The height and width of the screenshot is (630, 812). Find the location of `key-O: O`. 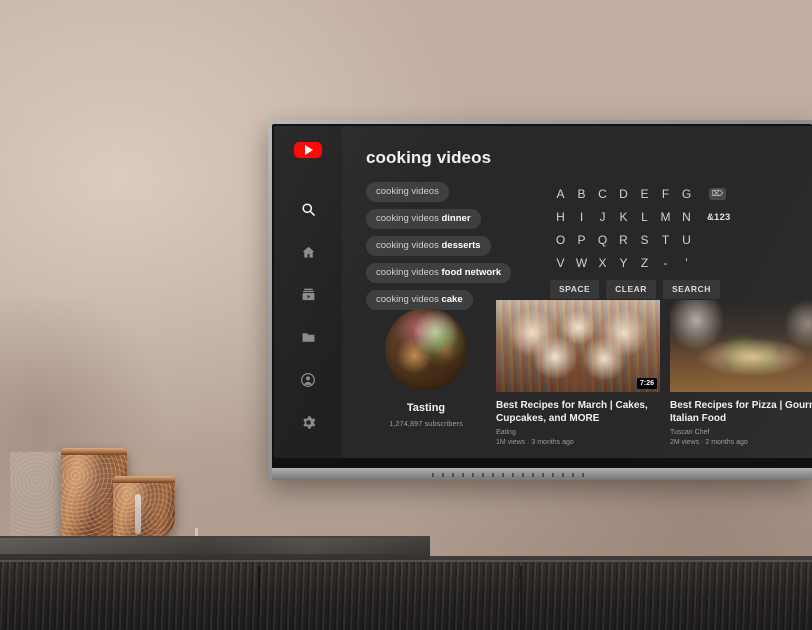

key-O: O is located at coordinates (560, 240).